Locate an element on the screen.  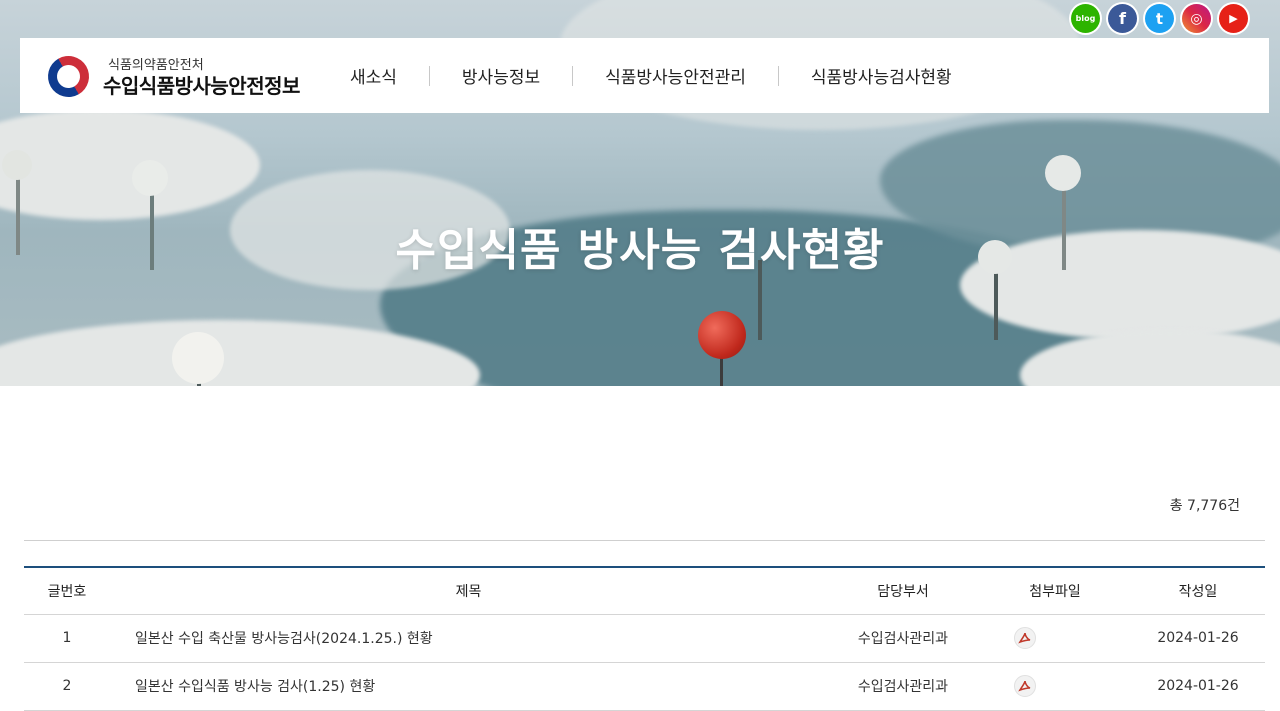
nav-item-news: 새소식 is located at coordinates (373, 75).